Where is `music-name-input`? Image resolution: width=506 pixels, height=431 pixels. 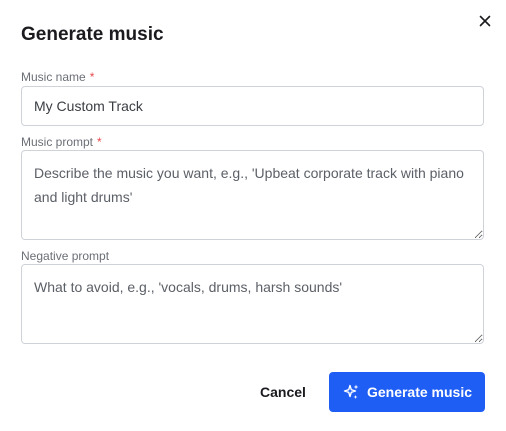
music-name-input is located at coordinates (252, 106).